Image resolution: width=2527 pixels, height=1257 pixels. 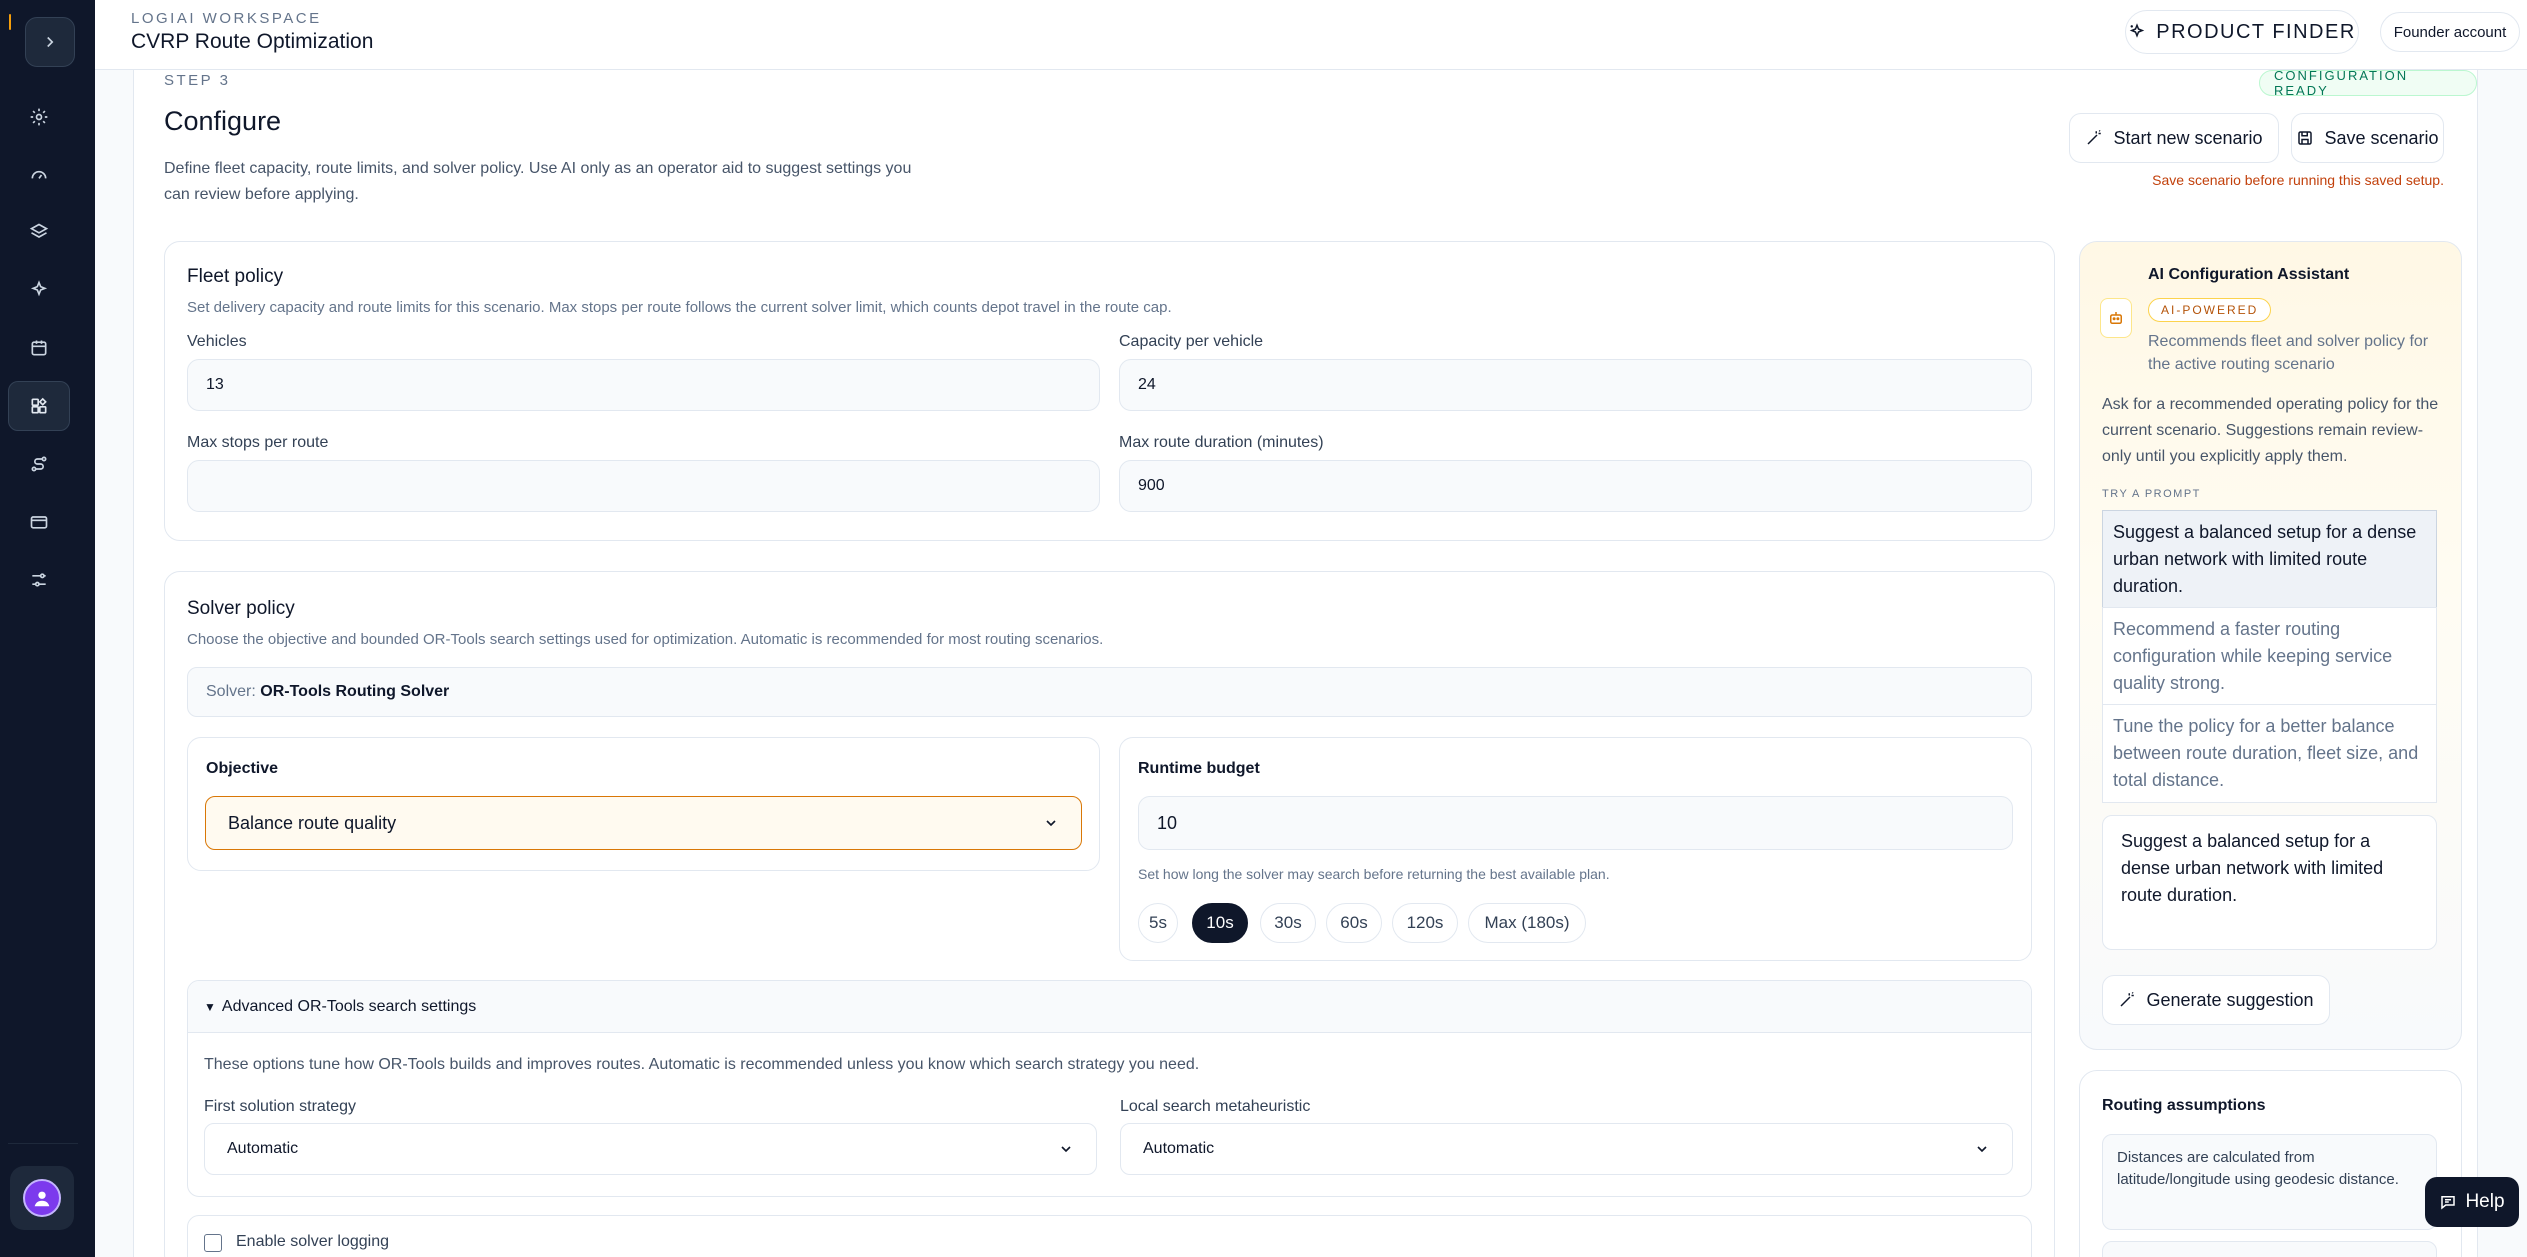 I want to click on widgets-icon, so click(x=39, y=405).